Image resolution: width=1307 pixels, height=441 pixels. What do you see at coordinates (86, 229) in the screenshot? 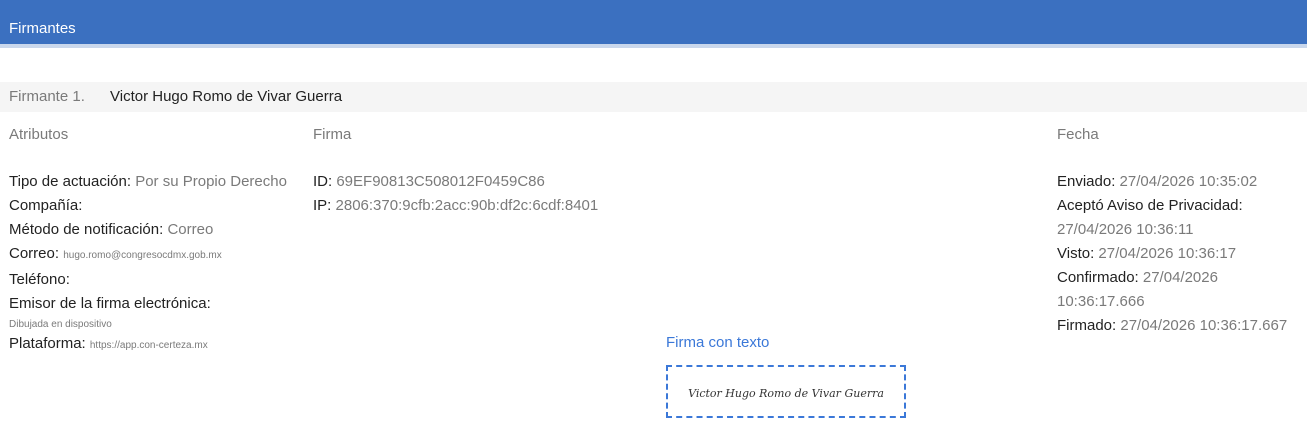
I see `metodo-notificacion-label: Método de notificación:` at bounding box center [86, 229].